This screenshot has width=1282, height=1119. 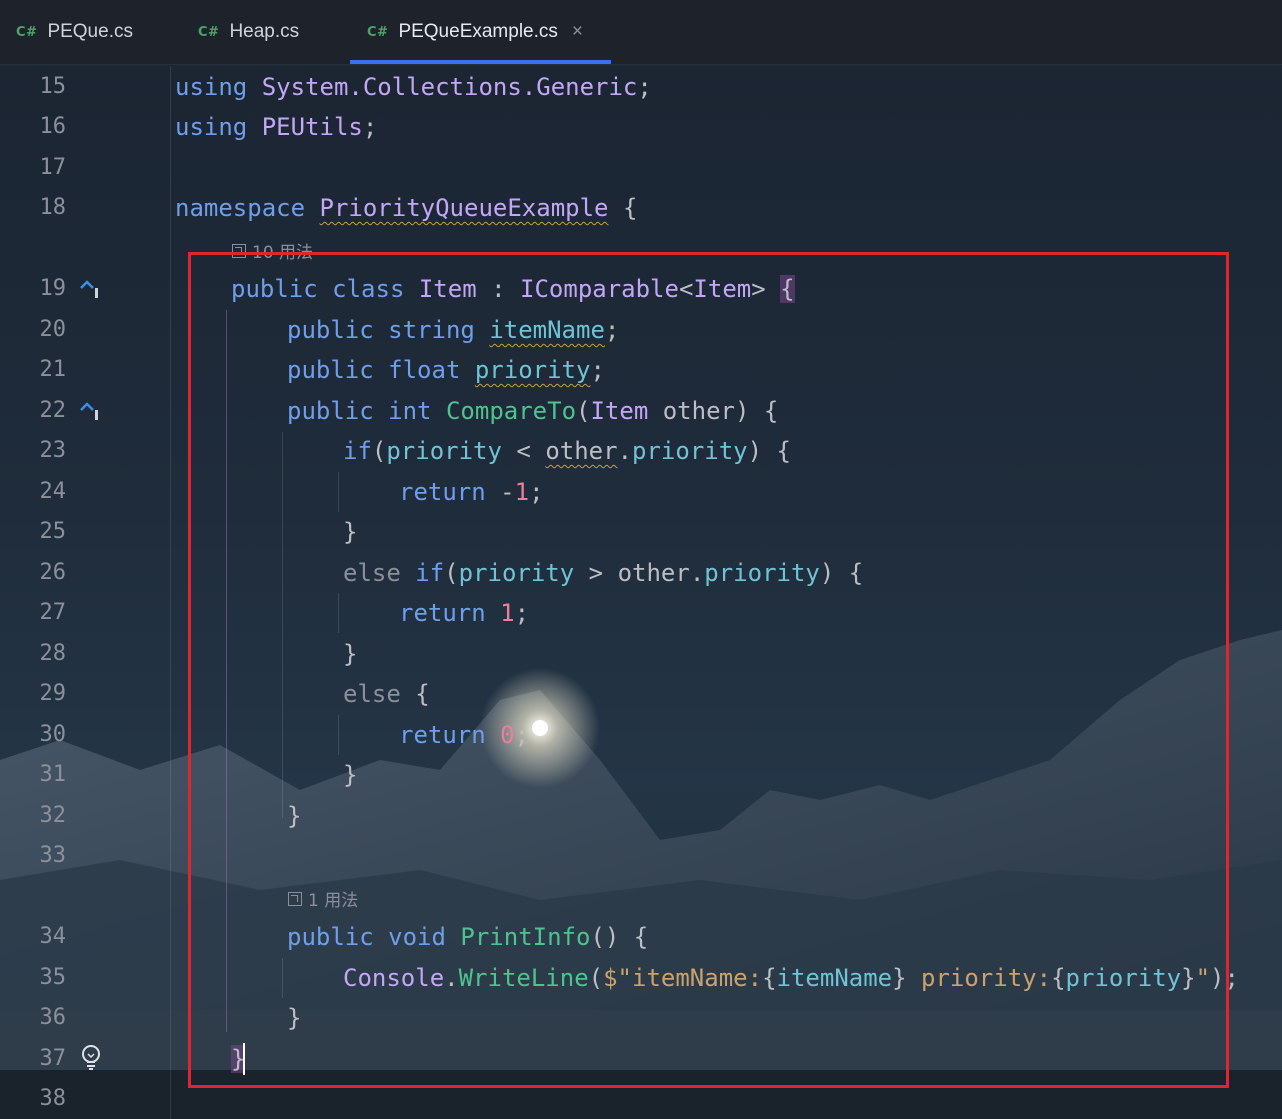 I want to click on line-number: 28, so click(x=53, y=653).